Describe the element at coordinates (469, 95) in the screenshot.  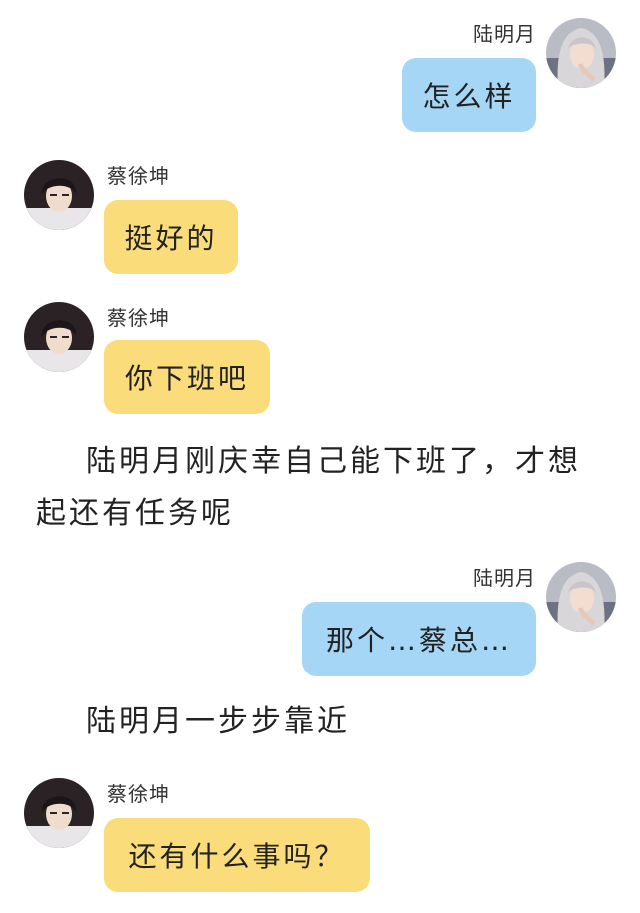
I see `message-bubble: 怎么样` at that location.